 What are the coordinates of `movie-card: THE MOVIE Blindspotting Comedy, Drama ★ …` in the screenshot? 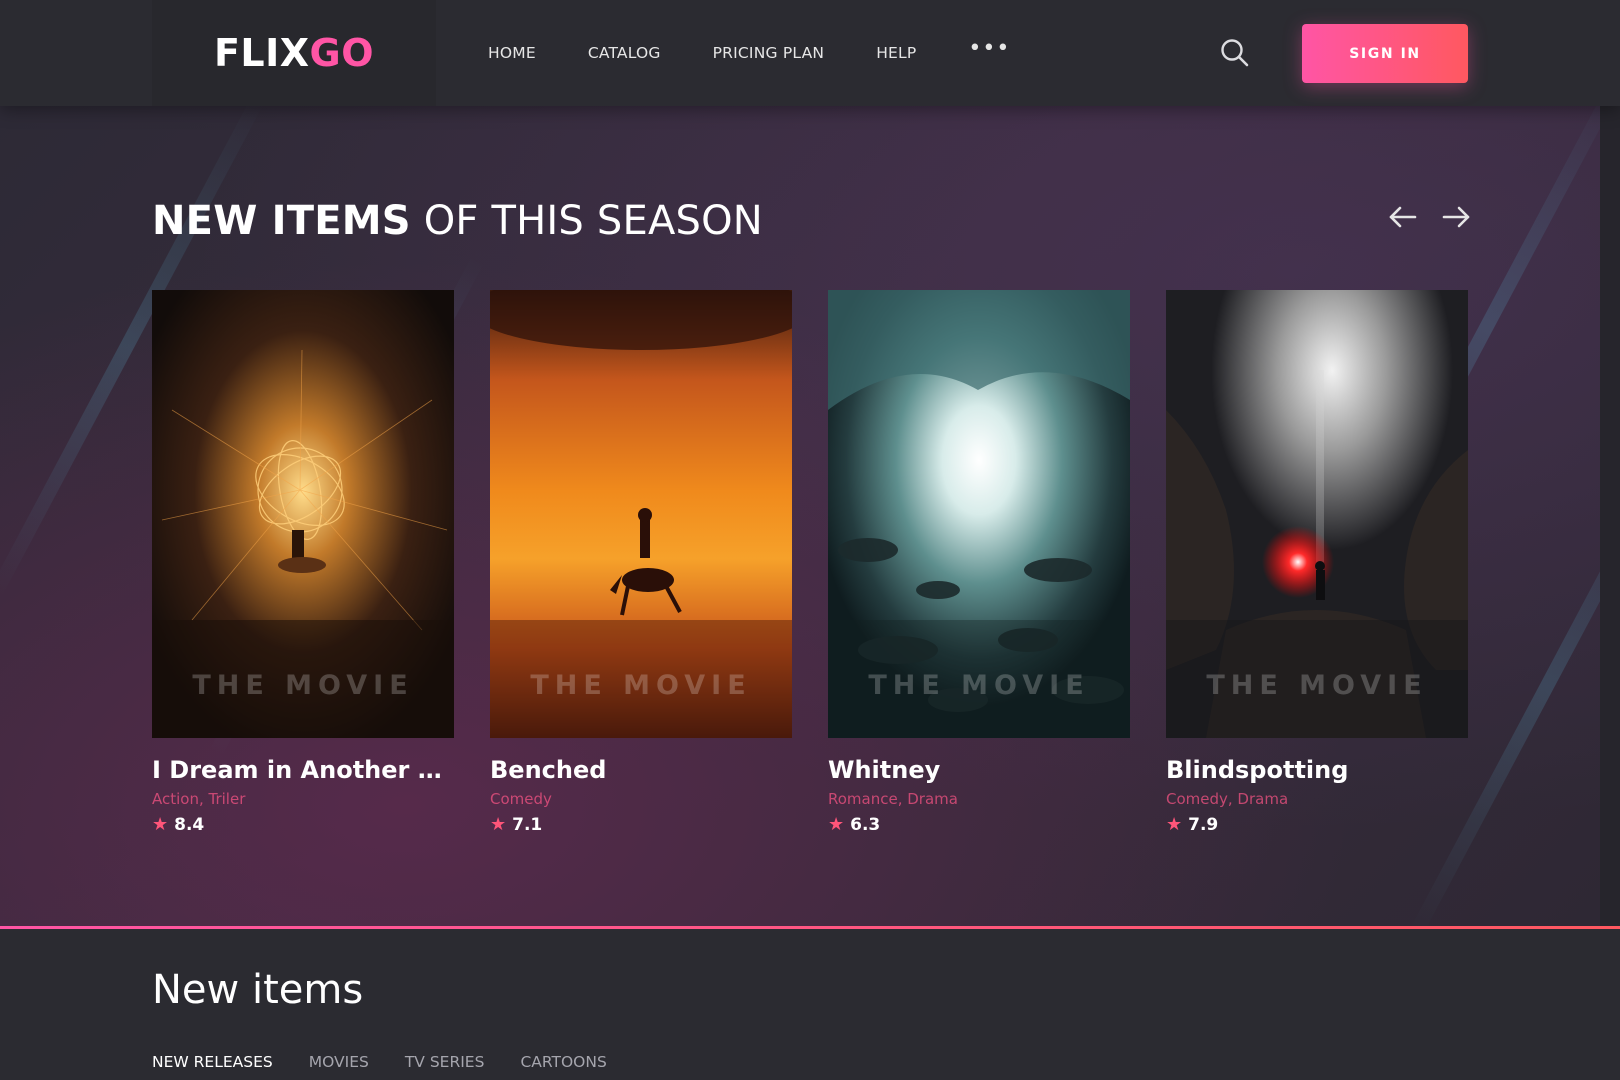 It's located at (1317, 562).